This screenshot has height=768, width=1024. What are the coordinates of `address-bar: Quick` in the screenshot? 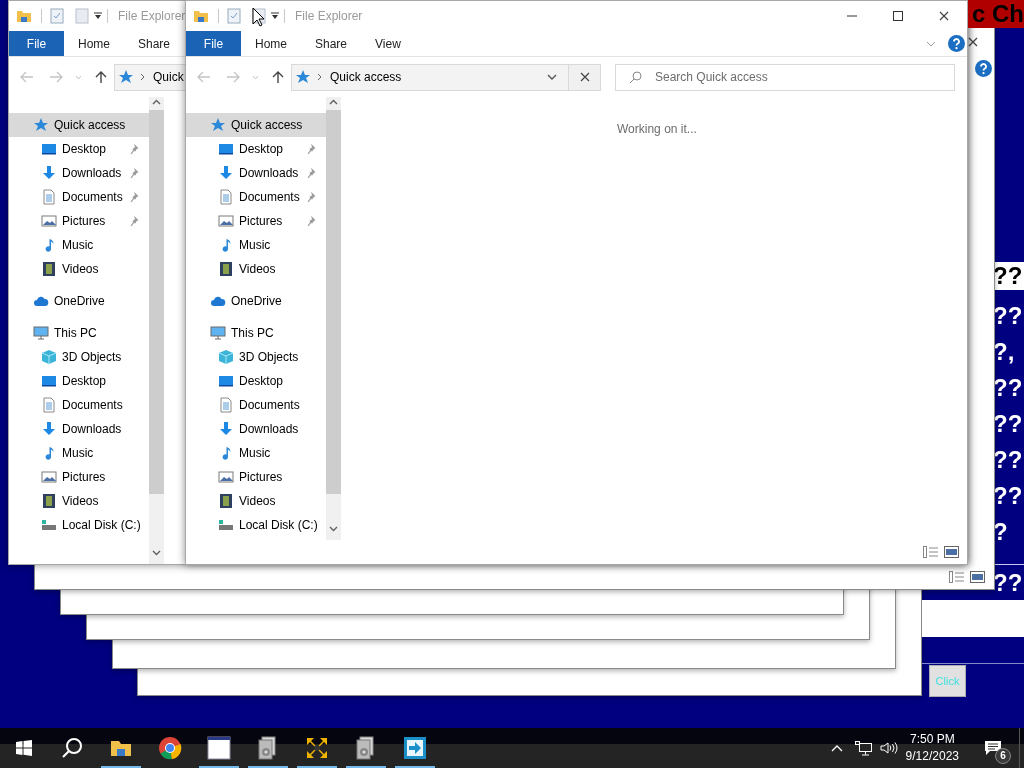 It's located at (150, 77).